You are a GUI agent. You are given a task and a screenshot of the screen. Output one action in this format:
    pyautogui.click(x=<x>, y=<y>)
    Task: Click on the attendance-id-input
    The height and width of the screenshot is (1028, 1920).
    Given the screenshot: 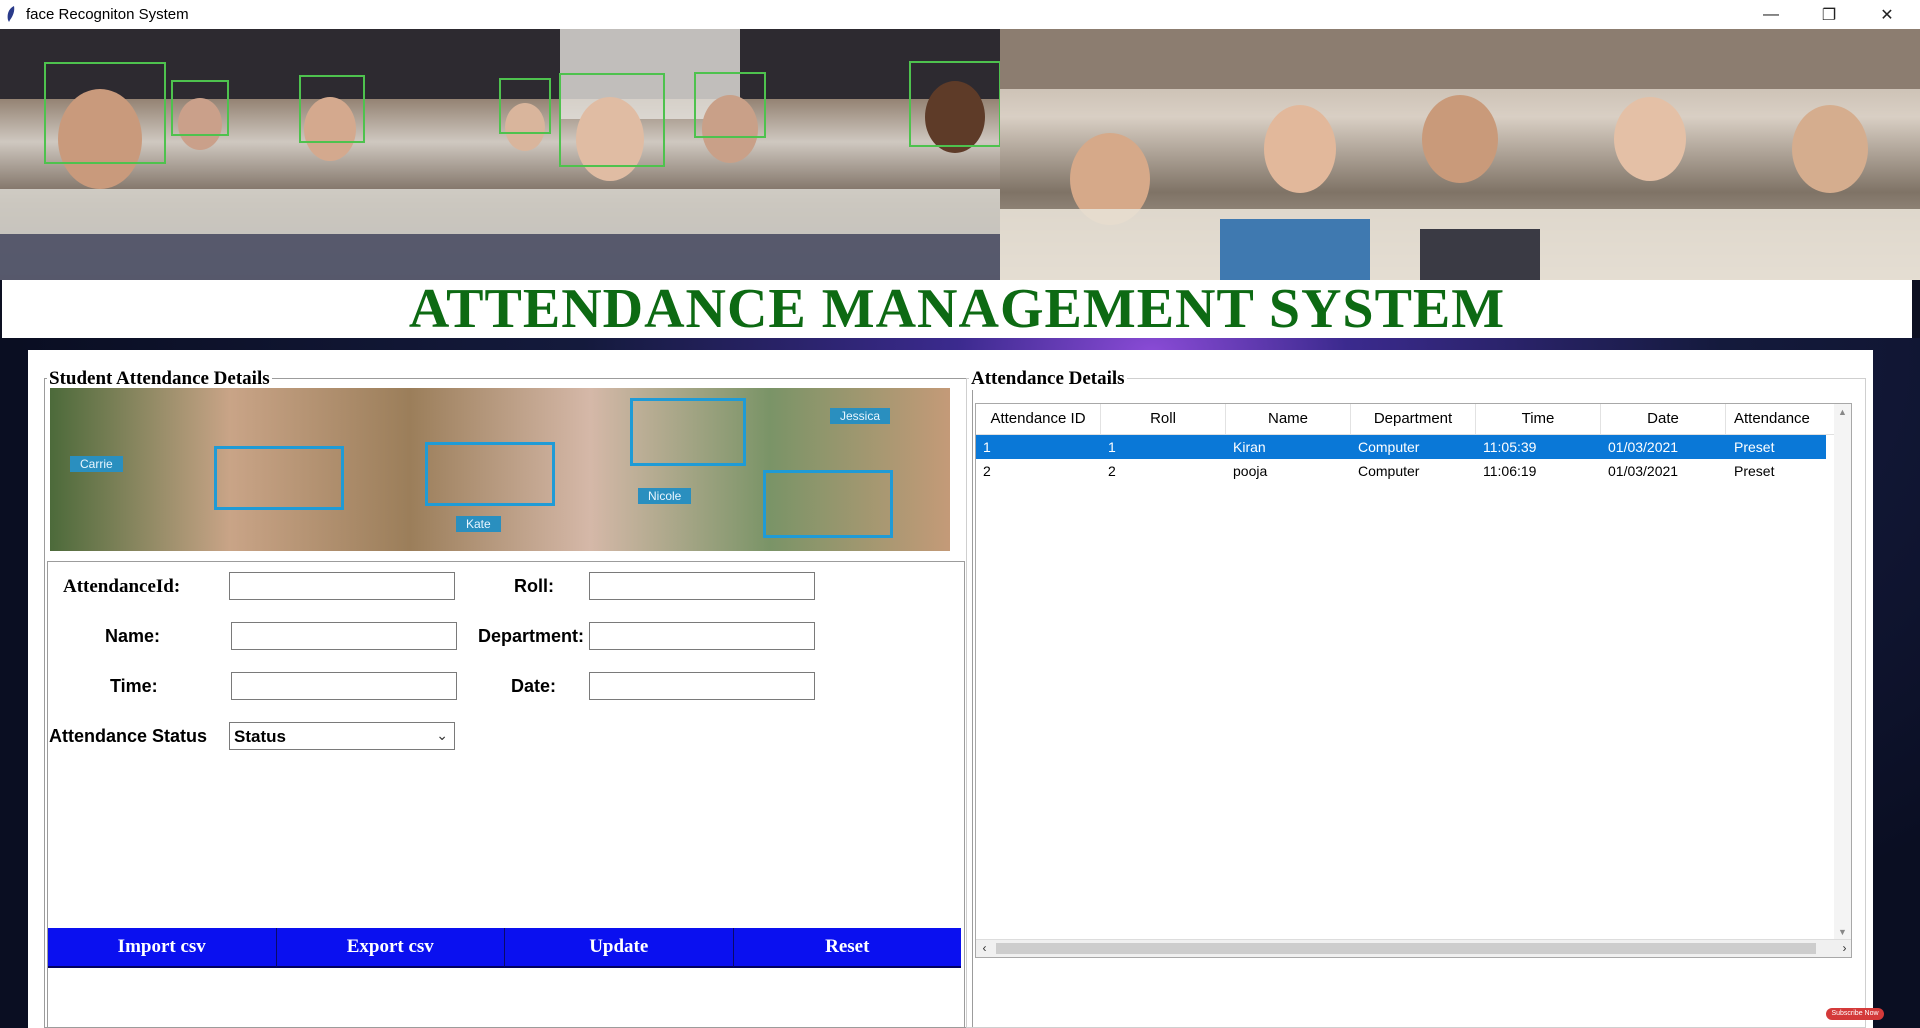 What is the action you would take?
    pyautogui.click(x=342, y=586)
    